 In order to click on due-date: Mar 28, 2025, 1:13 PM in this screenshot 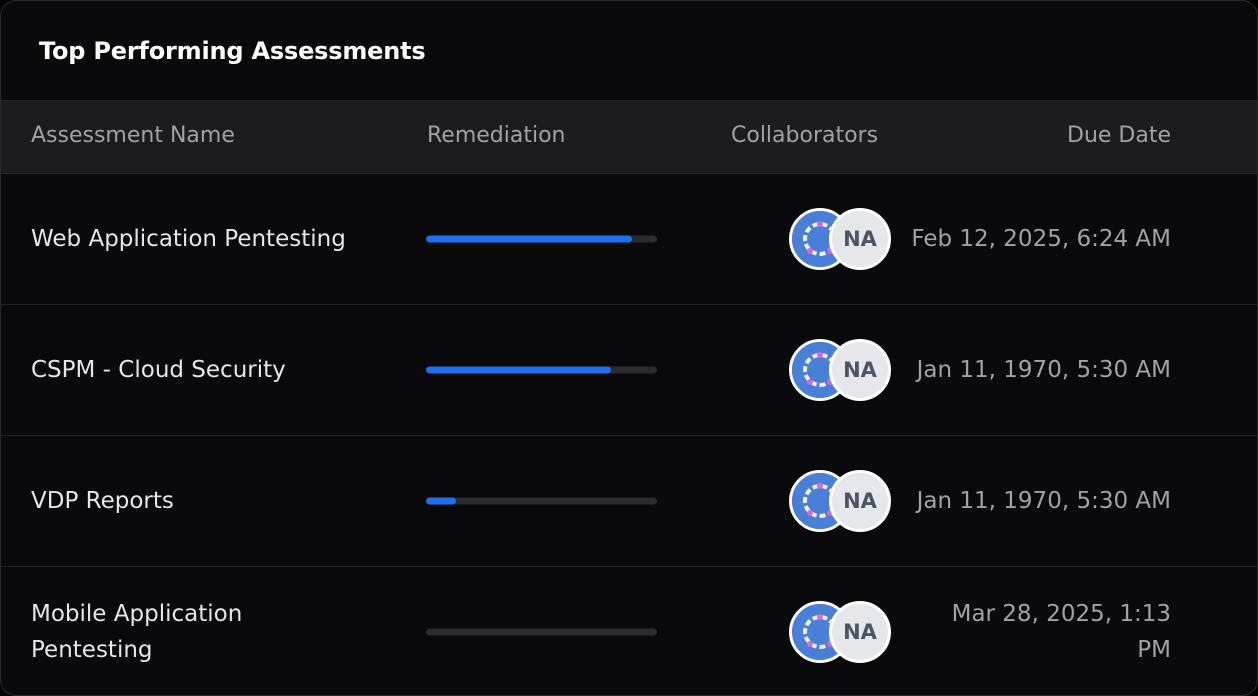, I will do `click(1061, 632)`.